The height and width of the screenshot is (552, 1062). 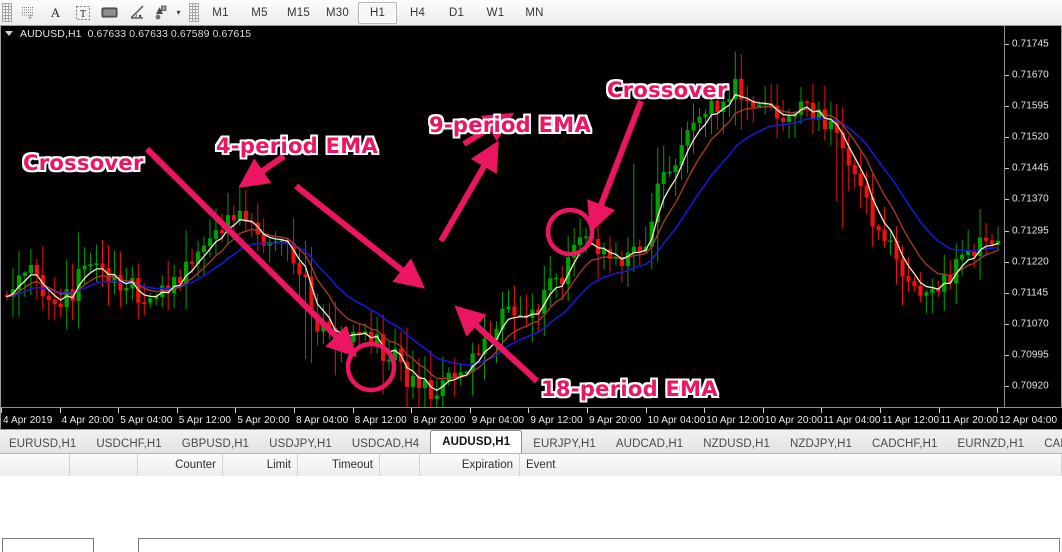 I want to click on chart-tab-cadjpy: CADJPY,H1, so click(x=1048, y=443).